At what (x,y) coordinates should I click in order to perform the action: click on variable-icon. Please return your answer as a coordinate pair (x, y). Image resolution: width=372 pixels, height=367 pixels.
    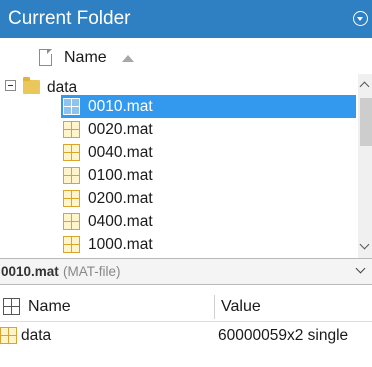
    Looking at the image, I should click on (8, 335).